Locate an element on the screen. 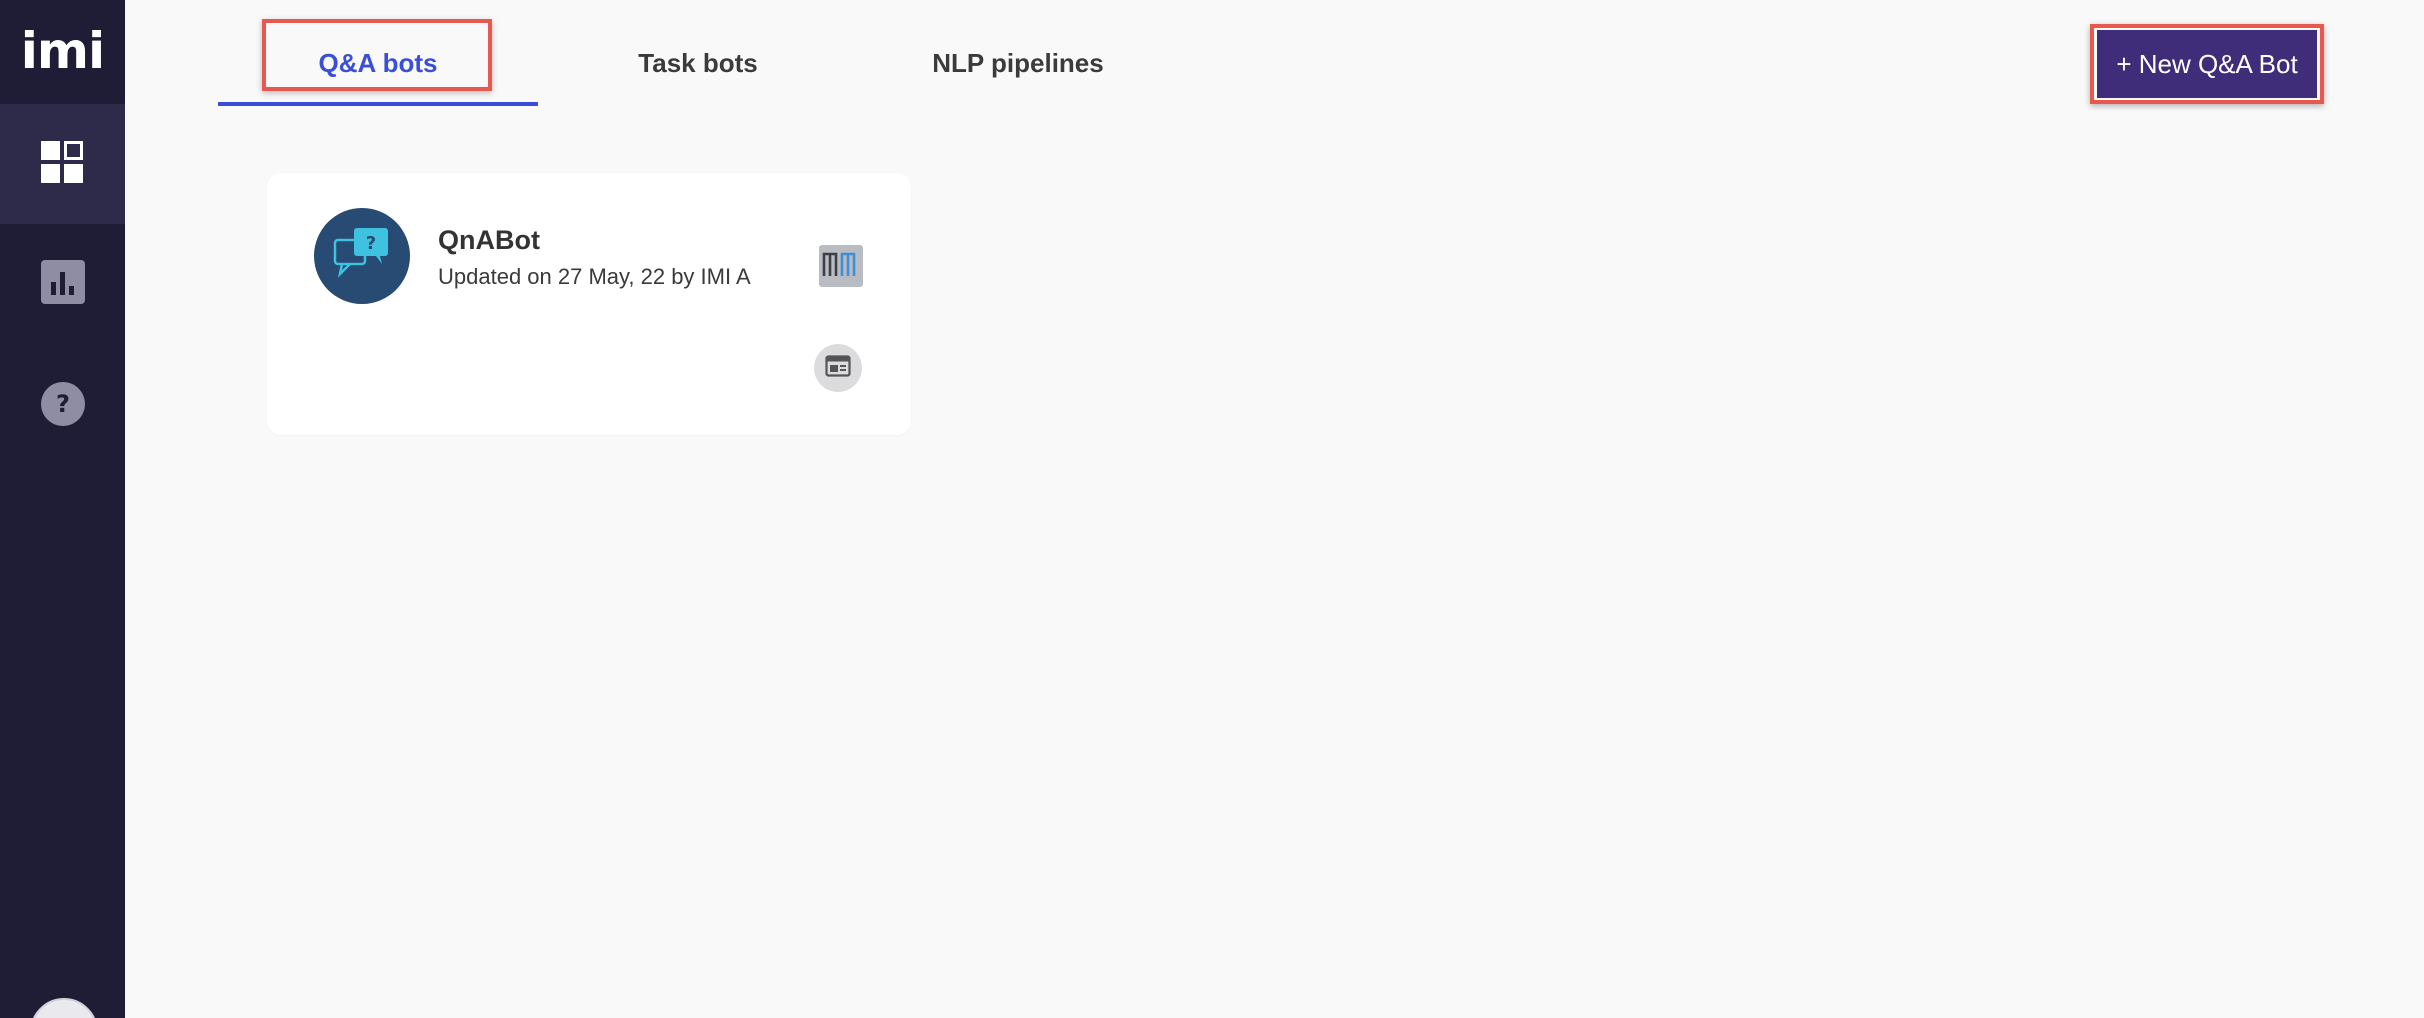 The width and height of the screenshot is (2424, 1018). tab-nlp-pipelines: NLP pipelines is located at coordinates (1018, 63).